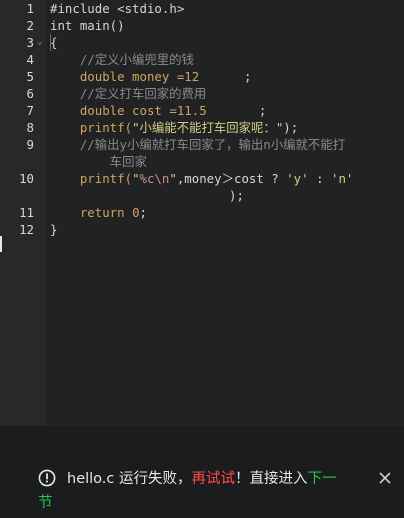 The image size is (404, 518). Describe the element at coordinates (1, 244) in the screenshot. I see `text-cursor` at that location.